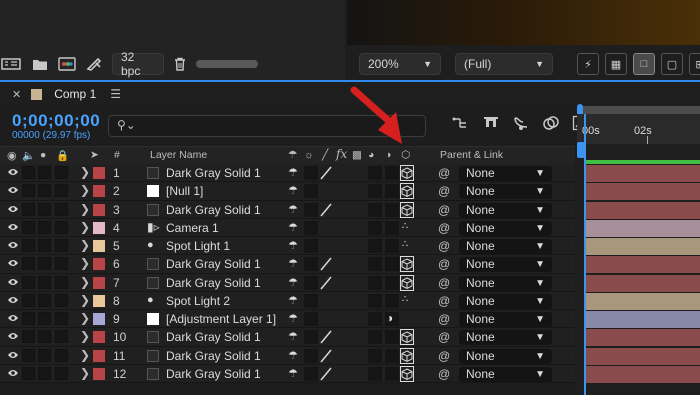 This screenshot has height=395, width=700. I want to click on time-ruler: 00s 02s, so click(638, 129).